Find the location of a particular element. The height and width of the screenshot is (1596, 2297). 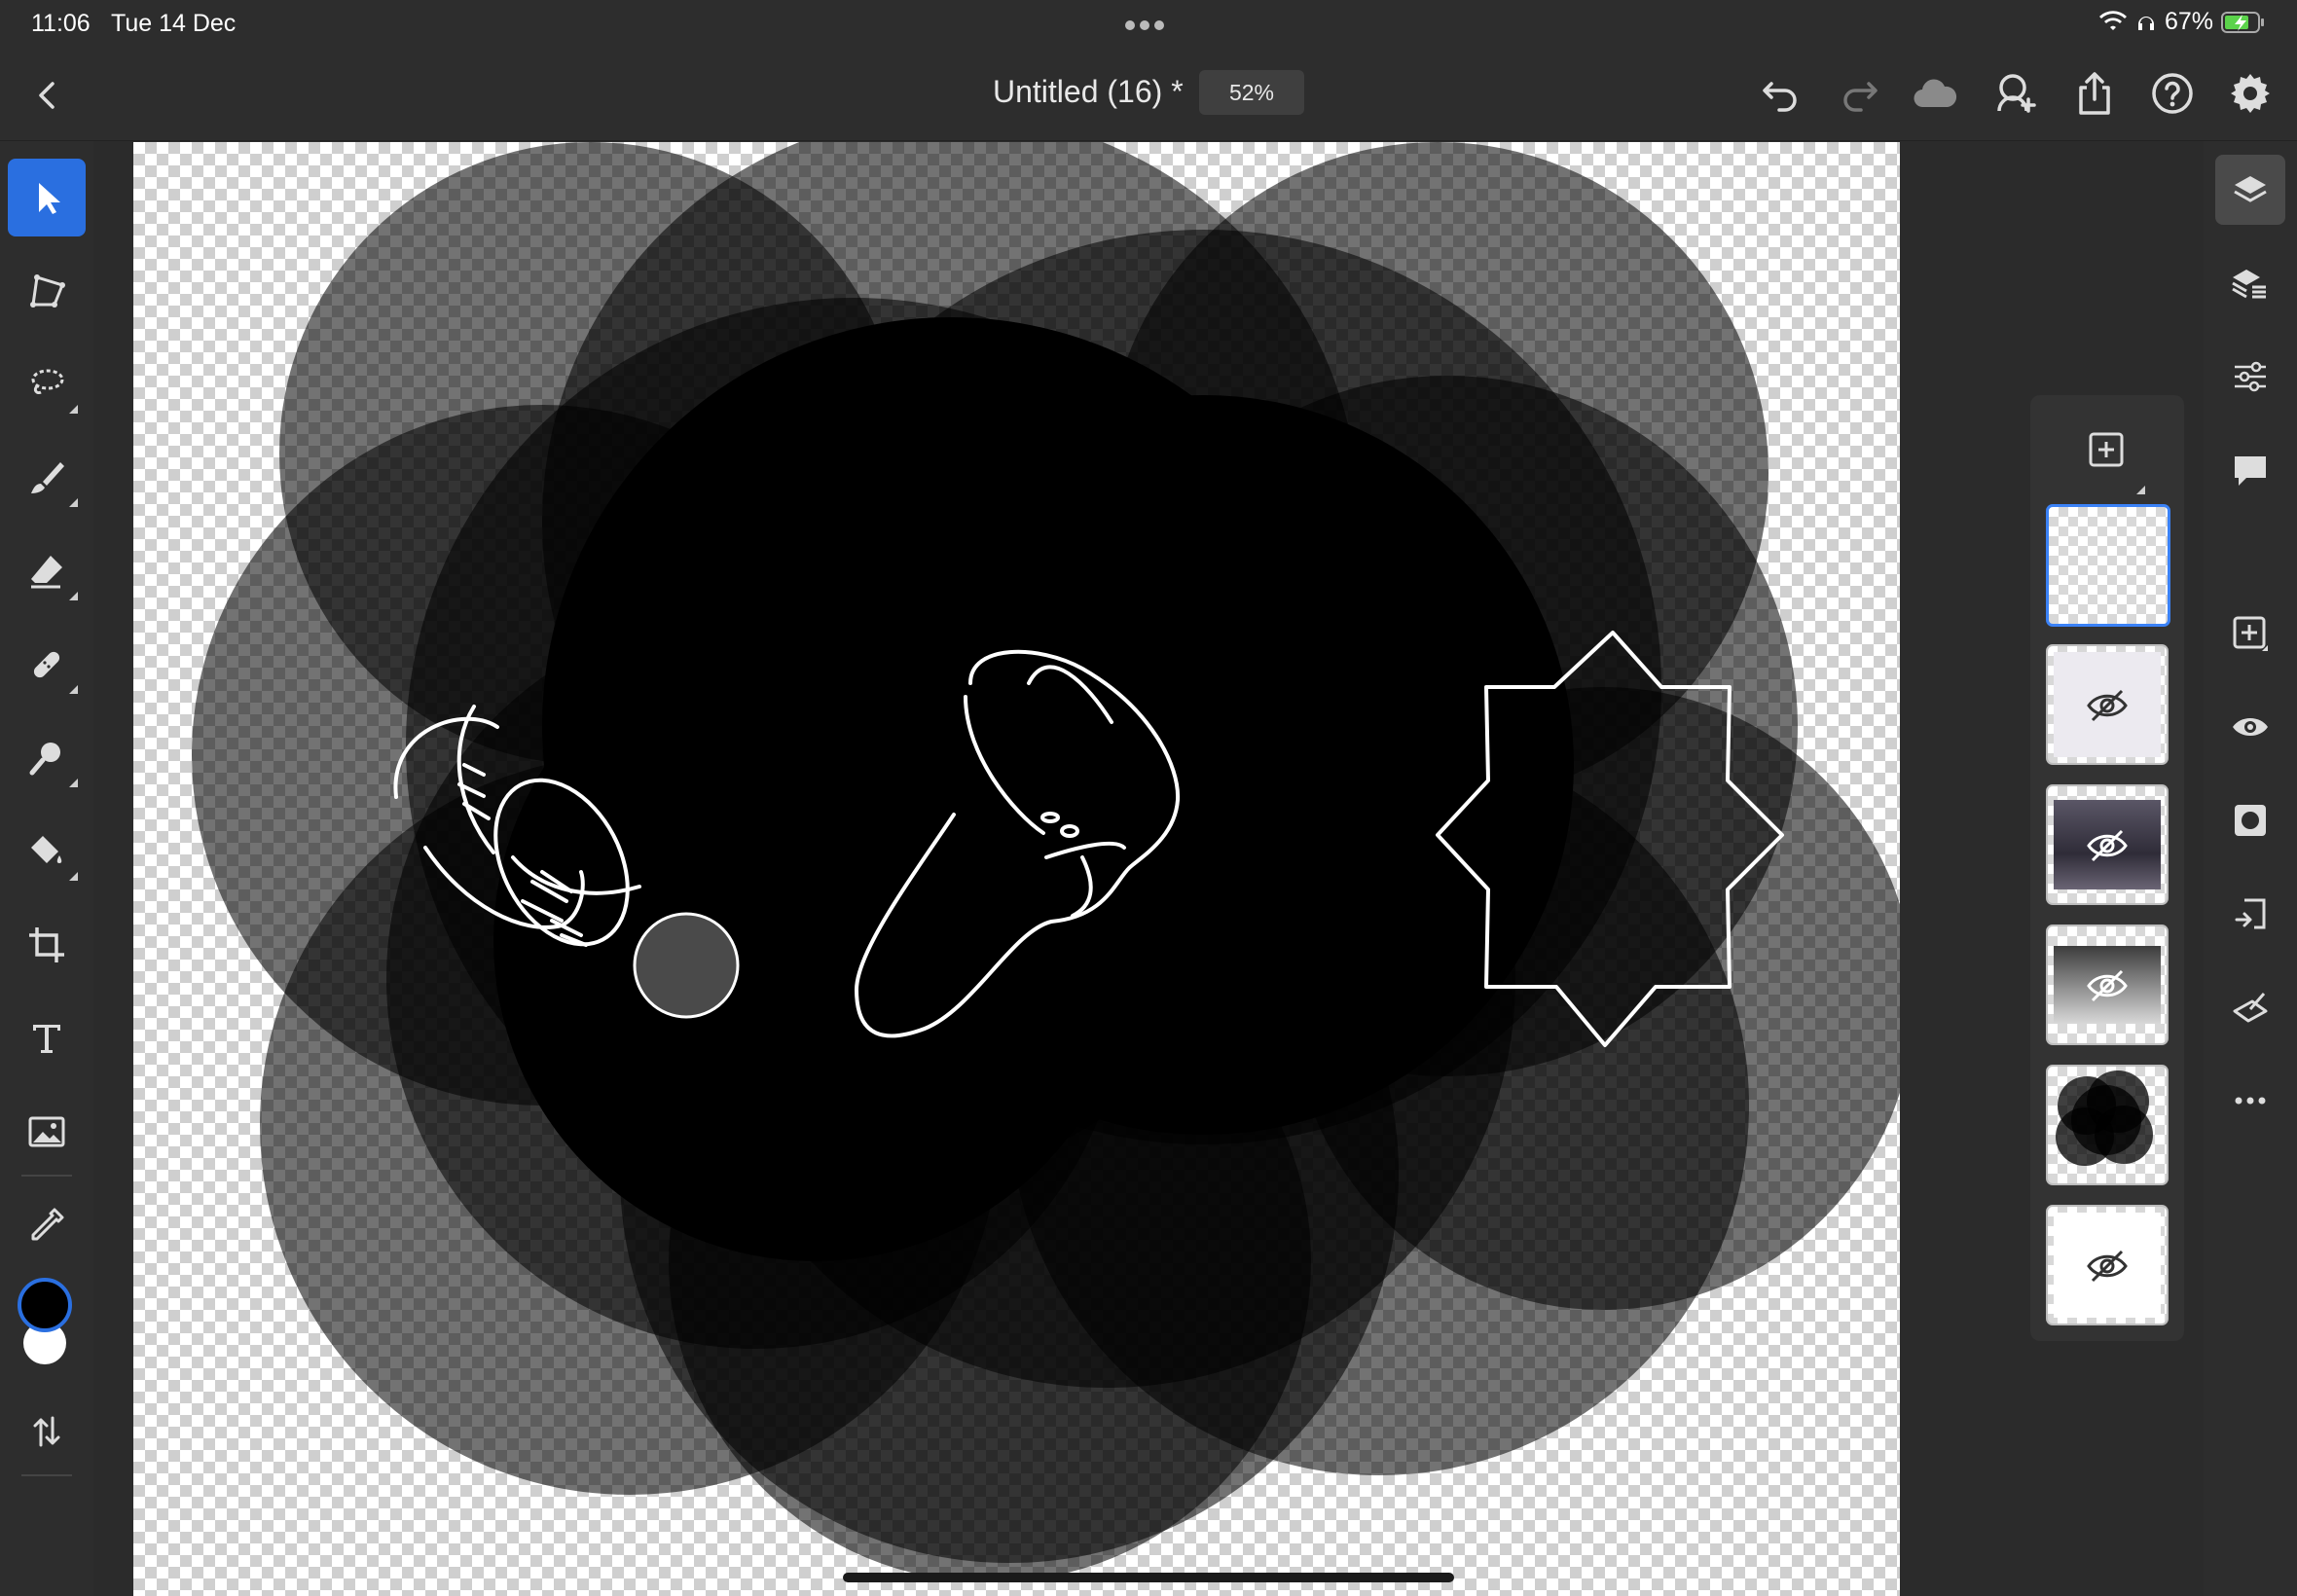

adjustments-button is located at coordinates (2250, 377).